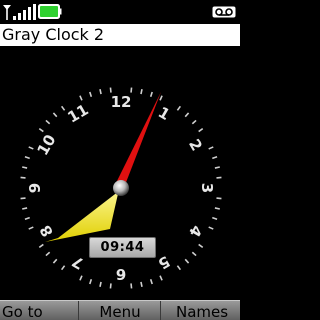 The image size is (320, 320). I want to click on menu-softkey: Menu, so click(120, 310).